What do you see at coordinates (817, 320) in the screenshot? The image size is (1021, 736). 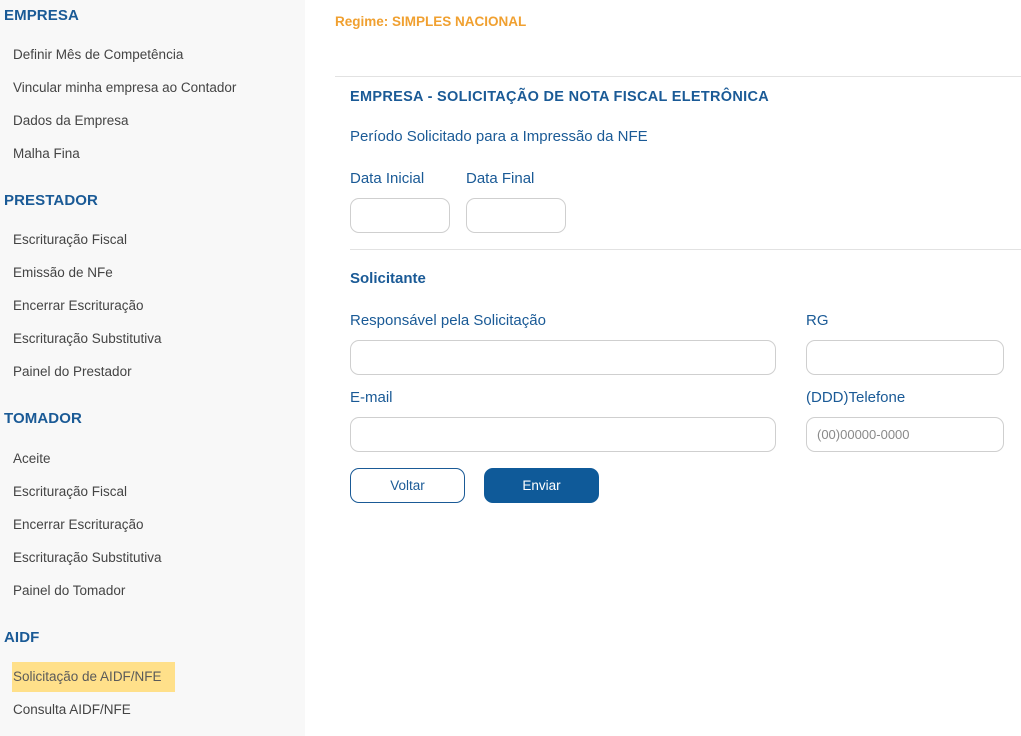 I see `rg-label: RG` at bounding box center [817, 320].